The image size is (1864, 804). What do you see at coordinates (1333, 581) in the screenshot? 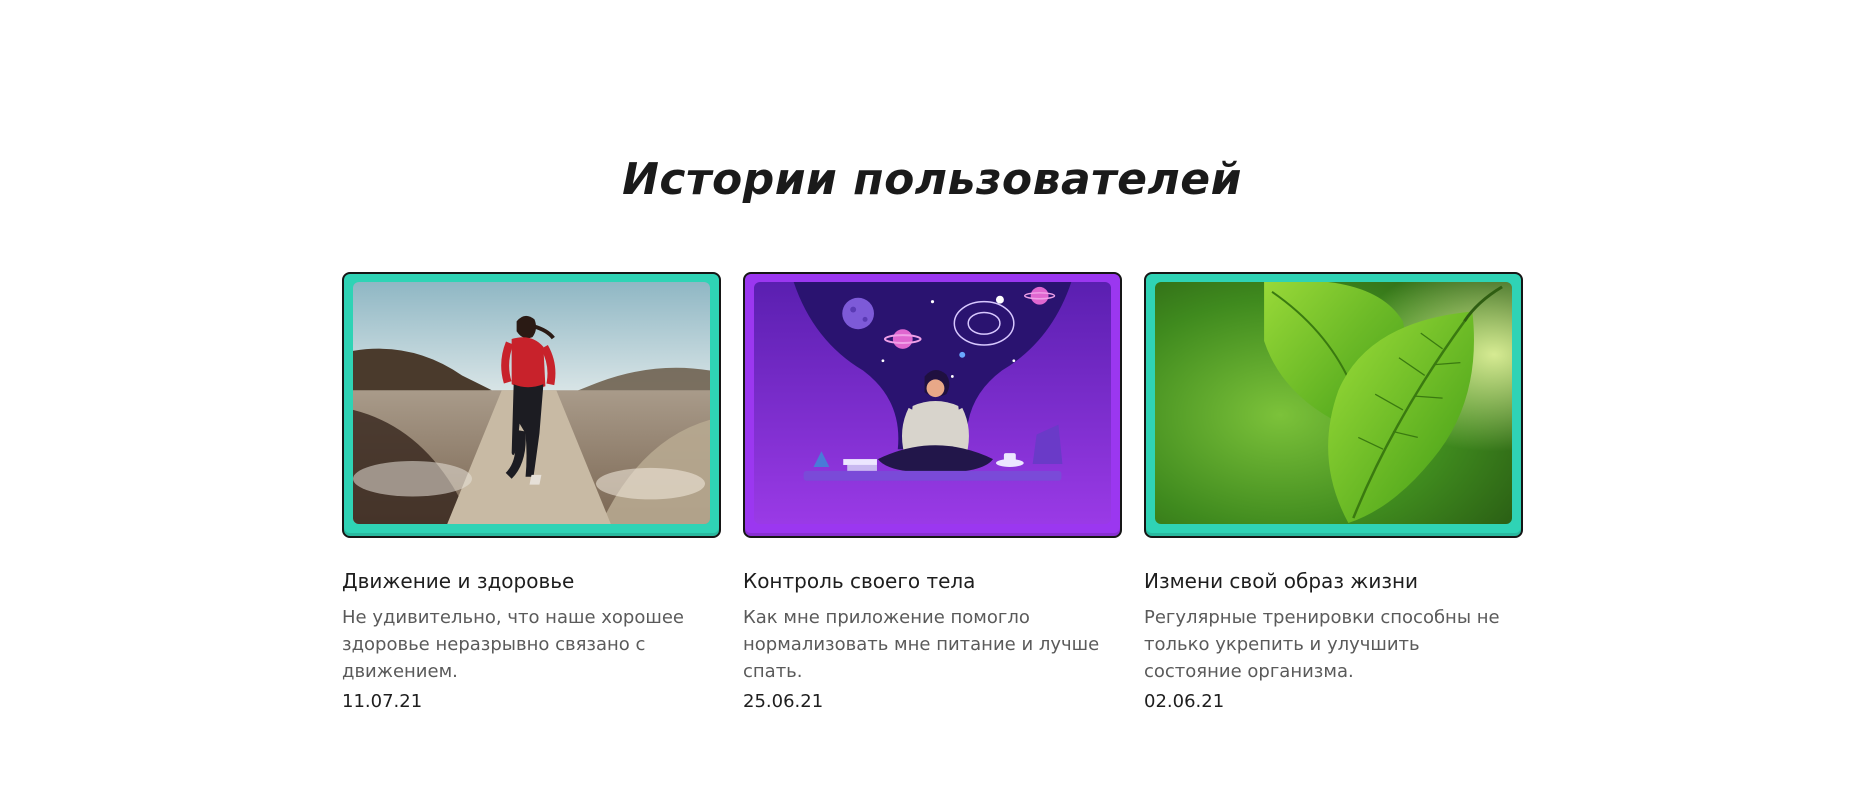
I see `story-card-title: Измени свой образ жизни` at bounding box center [1333, 581].